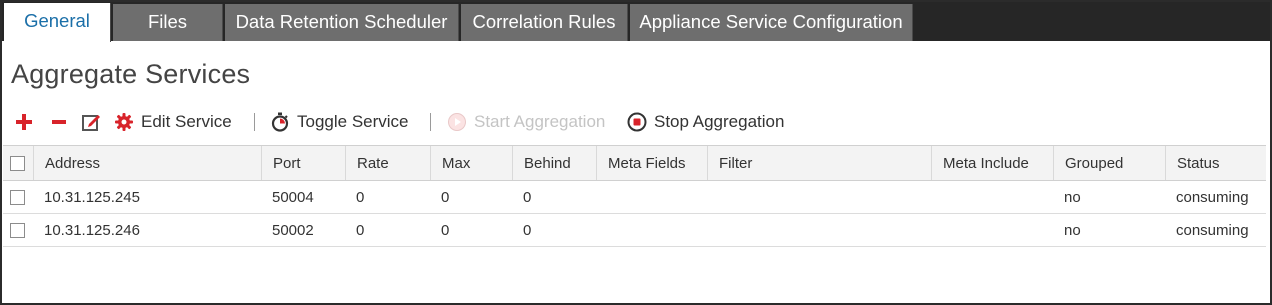  Describe the element at coordinates (771, 22) in the screenshot. I see `tab-appliance-service-configuration: Appliance Service Configuration` at that location.